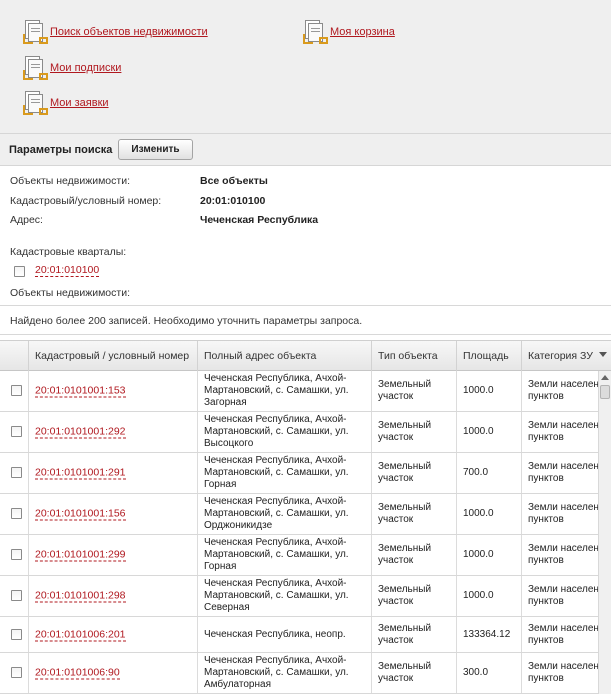 This screenshot has height=694, width=611. Describe the element at coordinates (80, 555) in the screenshot. I see `cadastral-number-link: 20:01:0101001:299` at that location.